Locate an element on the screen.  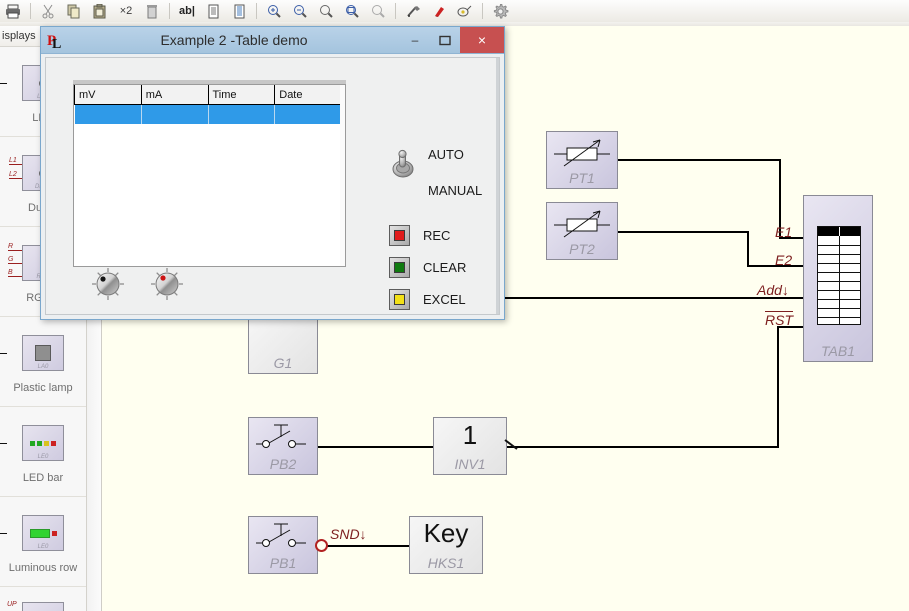
cell-date is located at coordinates (308, 114).